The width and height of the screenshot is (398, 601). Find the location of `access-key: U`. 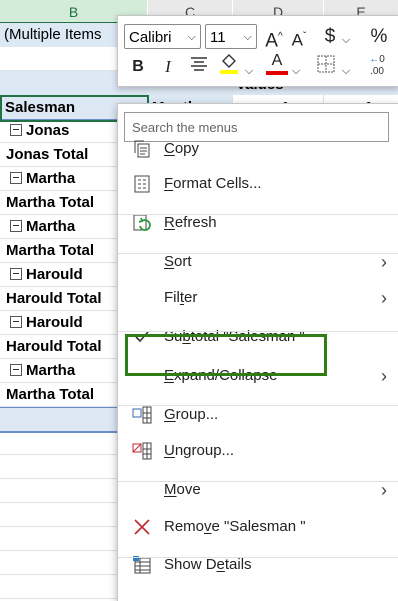

access-key: U is located at coordinates (169, 450).